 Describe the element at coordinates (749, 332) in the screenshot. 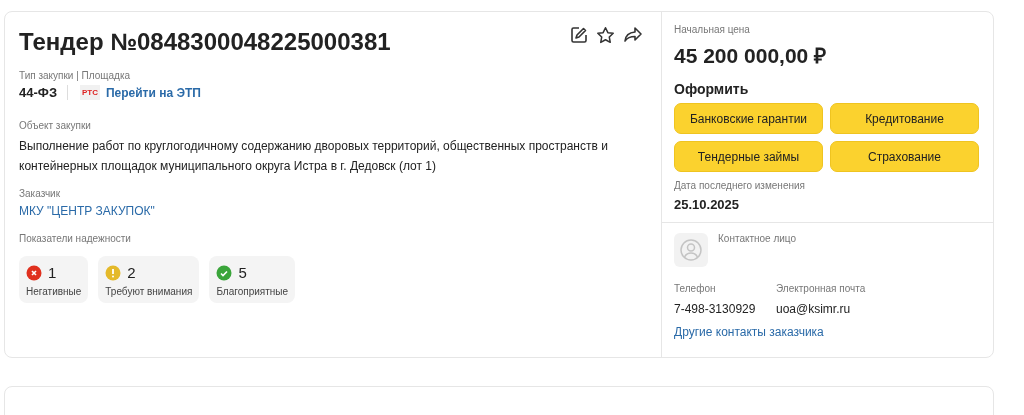

I see `contacts-link: Другие контакты заказчика` at that location.